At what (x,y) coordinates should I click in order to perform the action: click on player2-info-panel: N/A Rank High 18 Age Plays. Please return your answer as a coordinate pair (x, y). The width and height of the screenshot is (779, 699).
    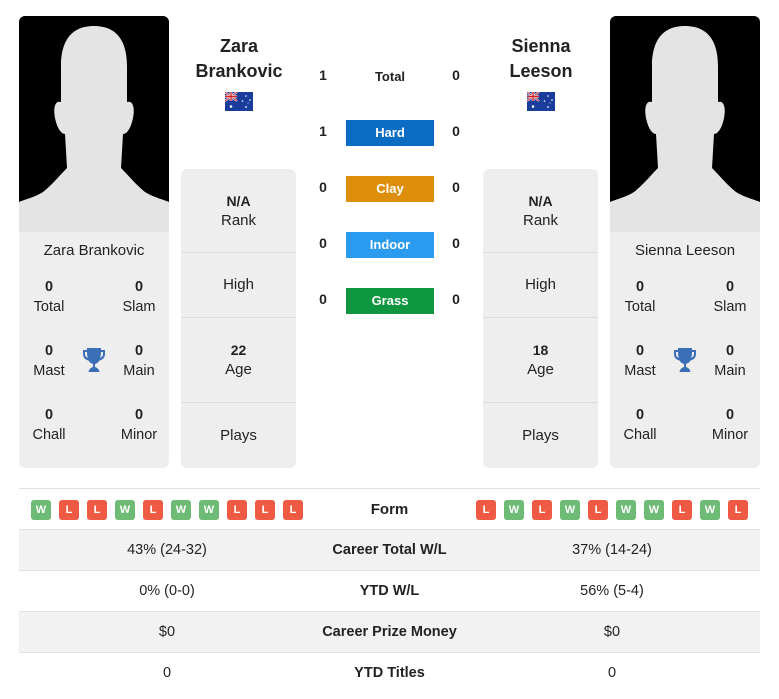
    Looking at the image, I should click on (540, 318).